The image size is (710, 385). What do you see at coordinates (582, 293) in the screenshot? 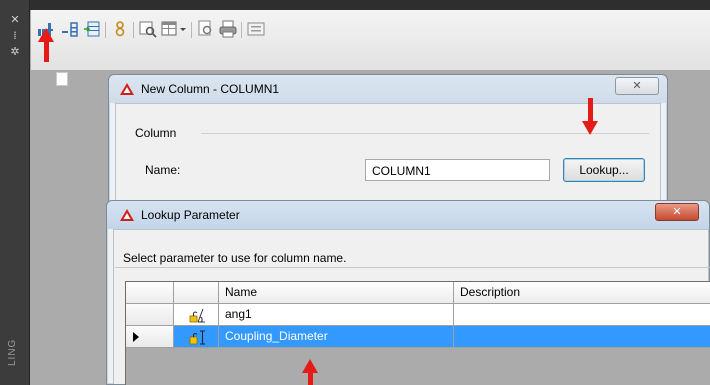
I see `grid-header-description: Description` at bounding box center [582, 293].